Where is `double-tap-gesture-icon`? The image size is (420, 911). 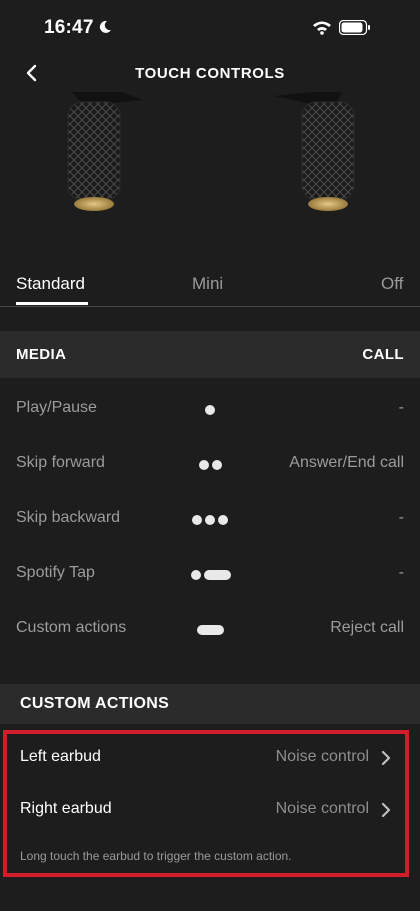
double-tap-gesture-icon is located at coordinates (210, 466).